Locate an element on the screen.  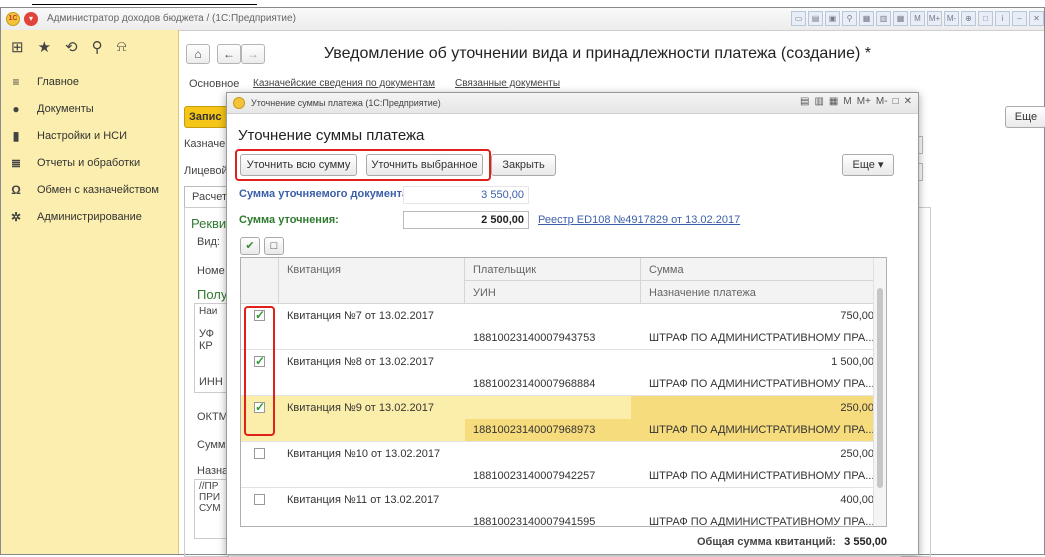
scrollbar-thumb is located at coordinates (880, 388).